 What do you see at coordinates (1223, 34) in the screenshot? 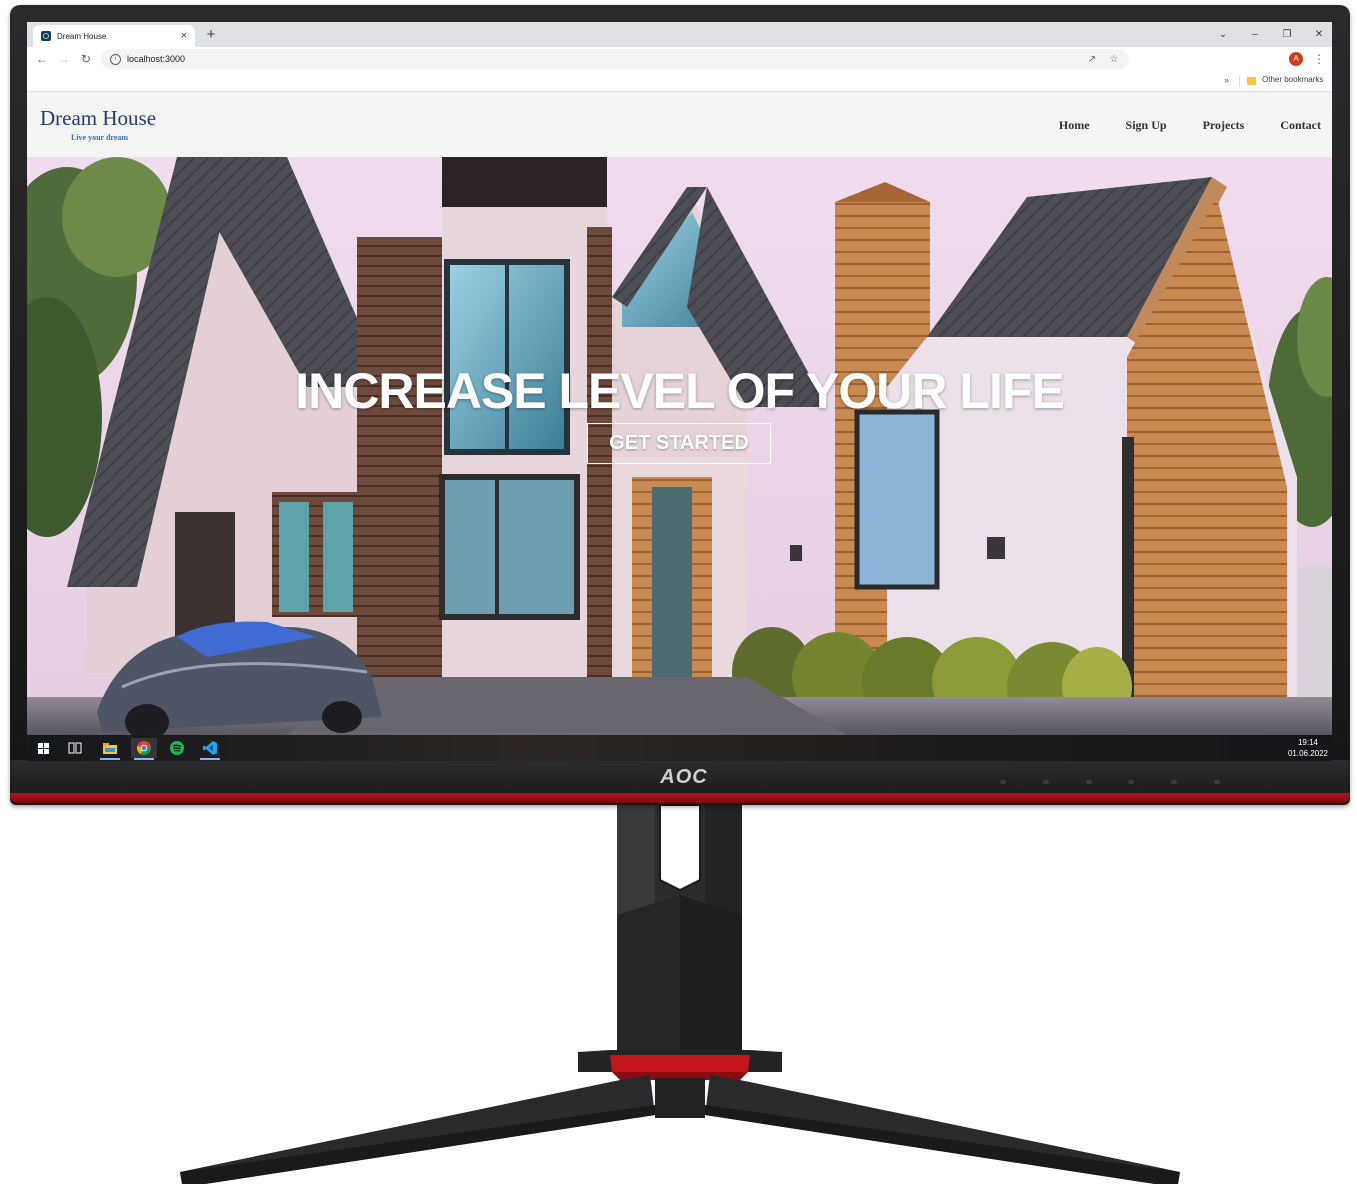
I see `tab-search-icon: ⌄` at bounding box center [1223, 34].